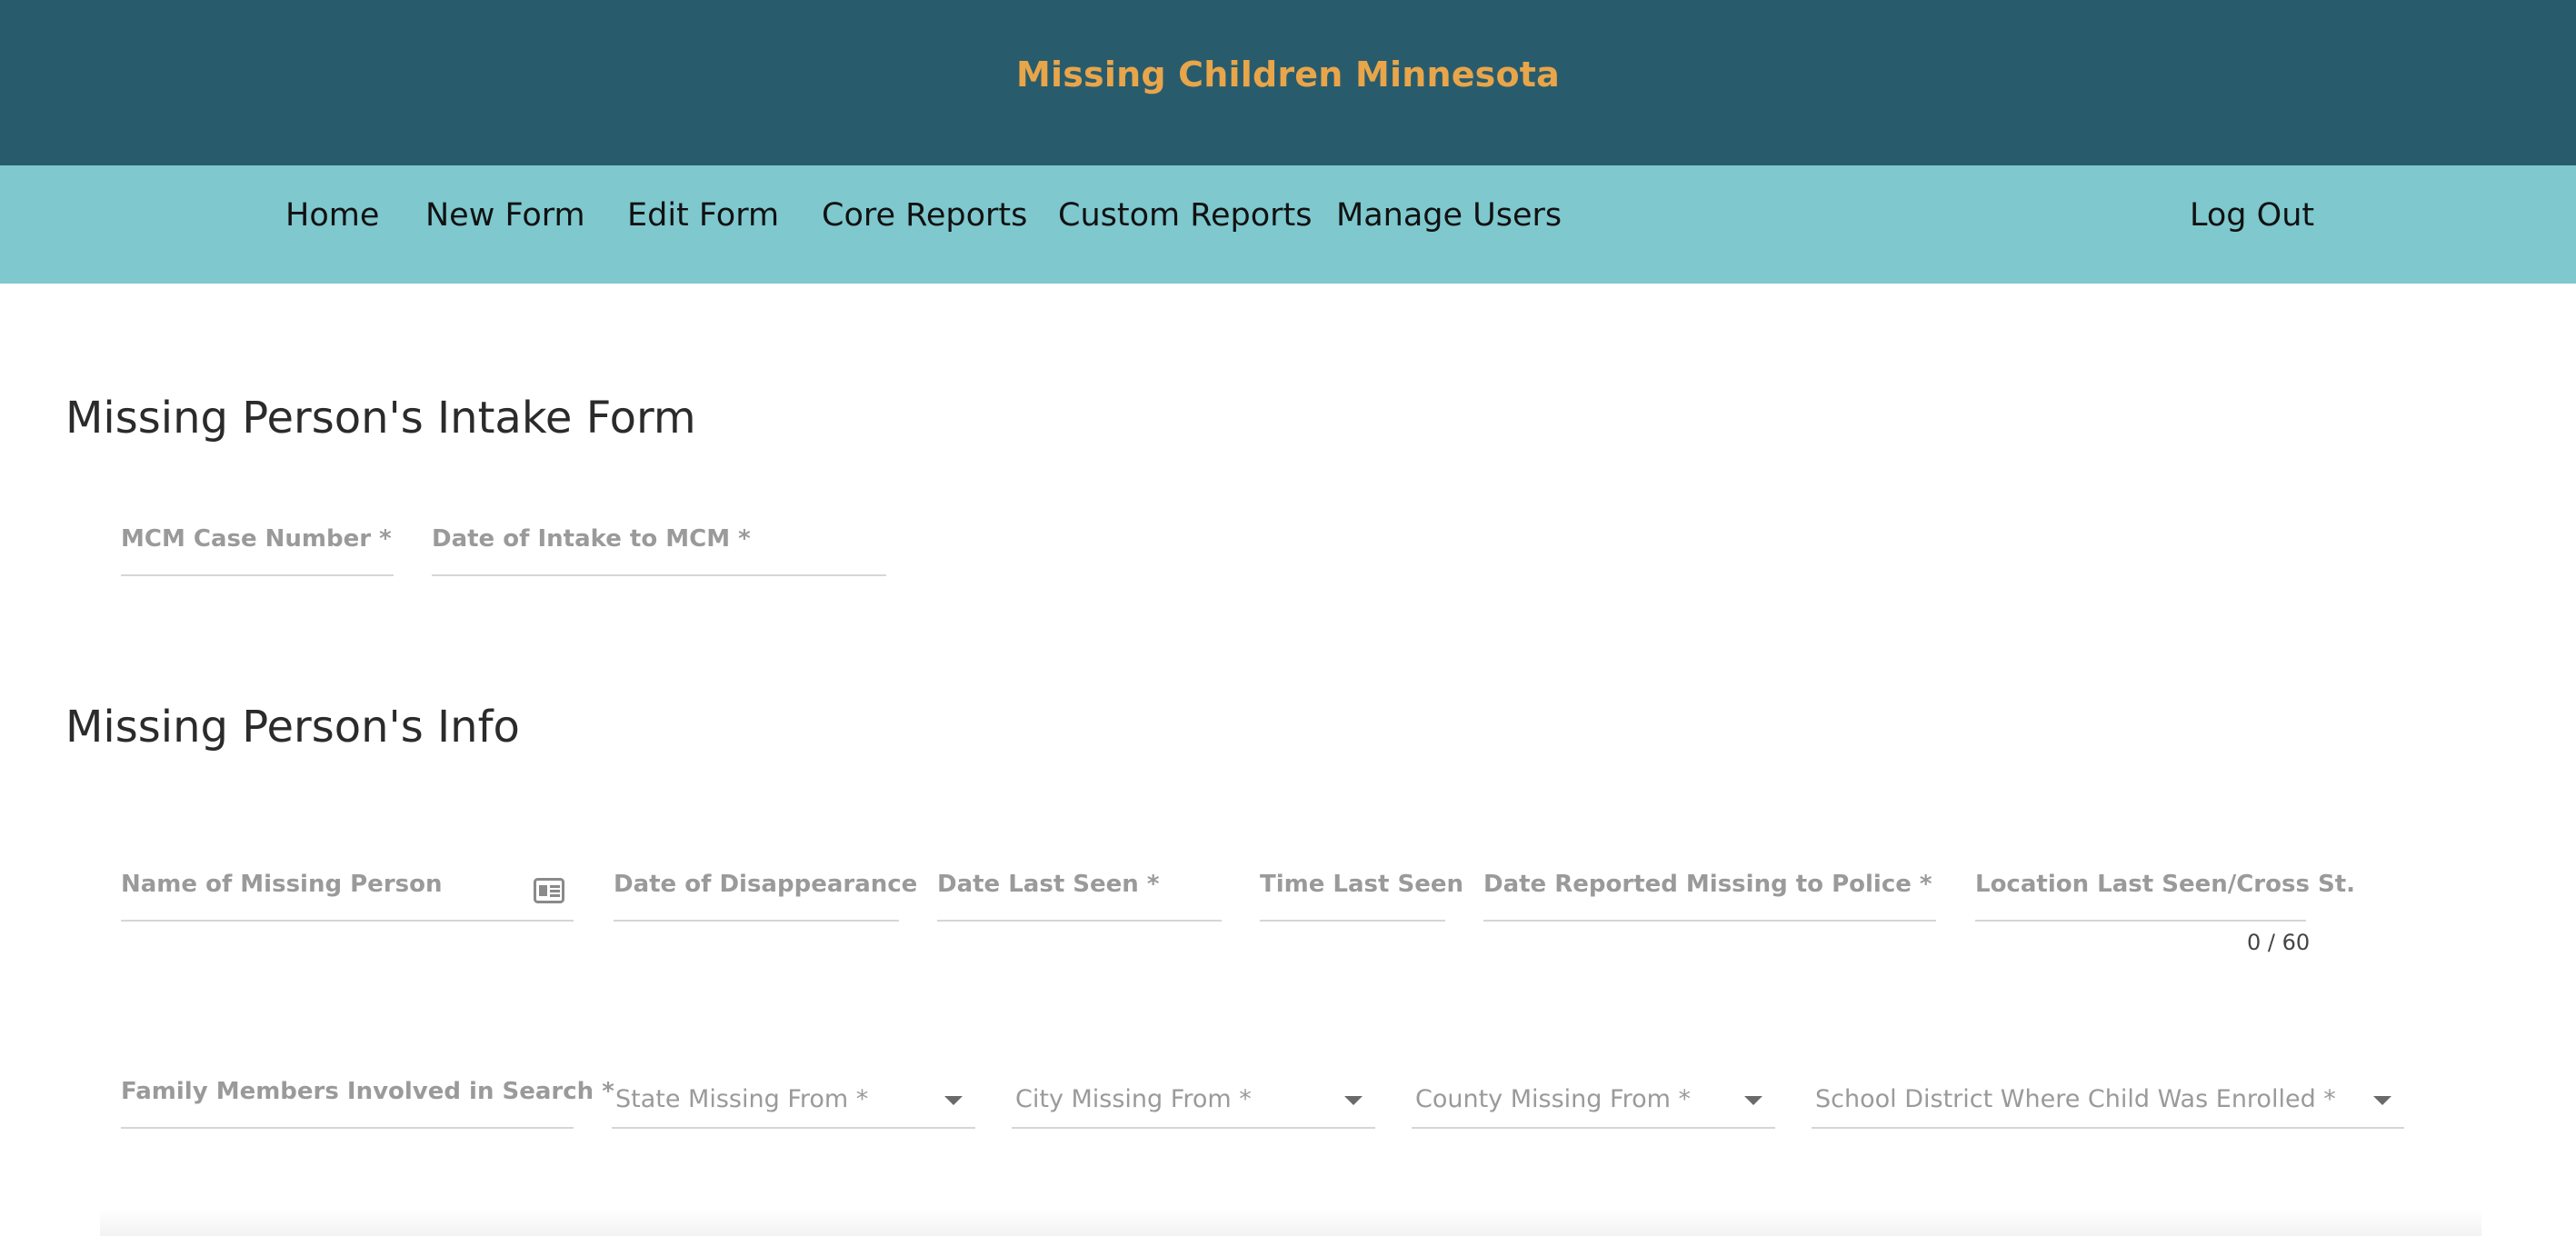  Describe the element at coordinates (1290, 1222) in the screenshot. I see `next-card-edge` at that location.